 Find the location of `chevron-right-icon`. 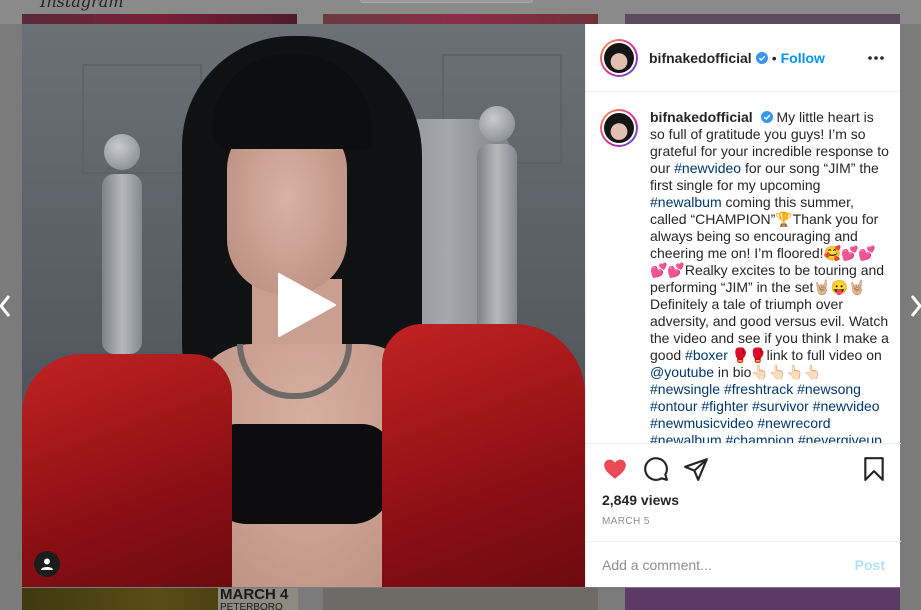

chevron-right-icon is located at coordinates (915, 306).